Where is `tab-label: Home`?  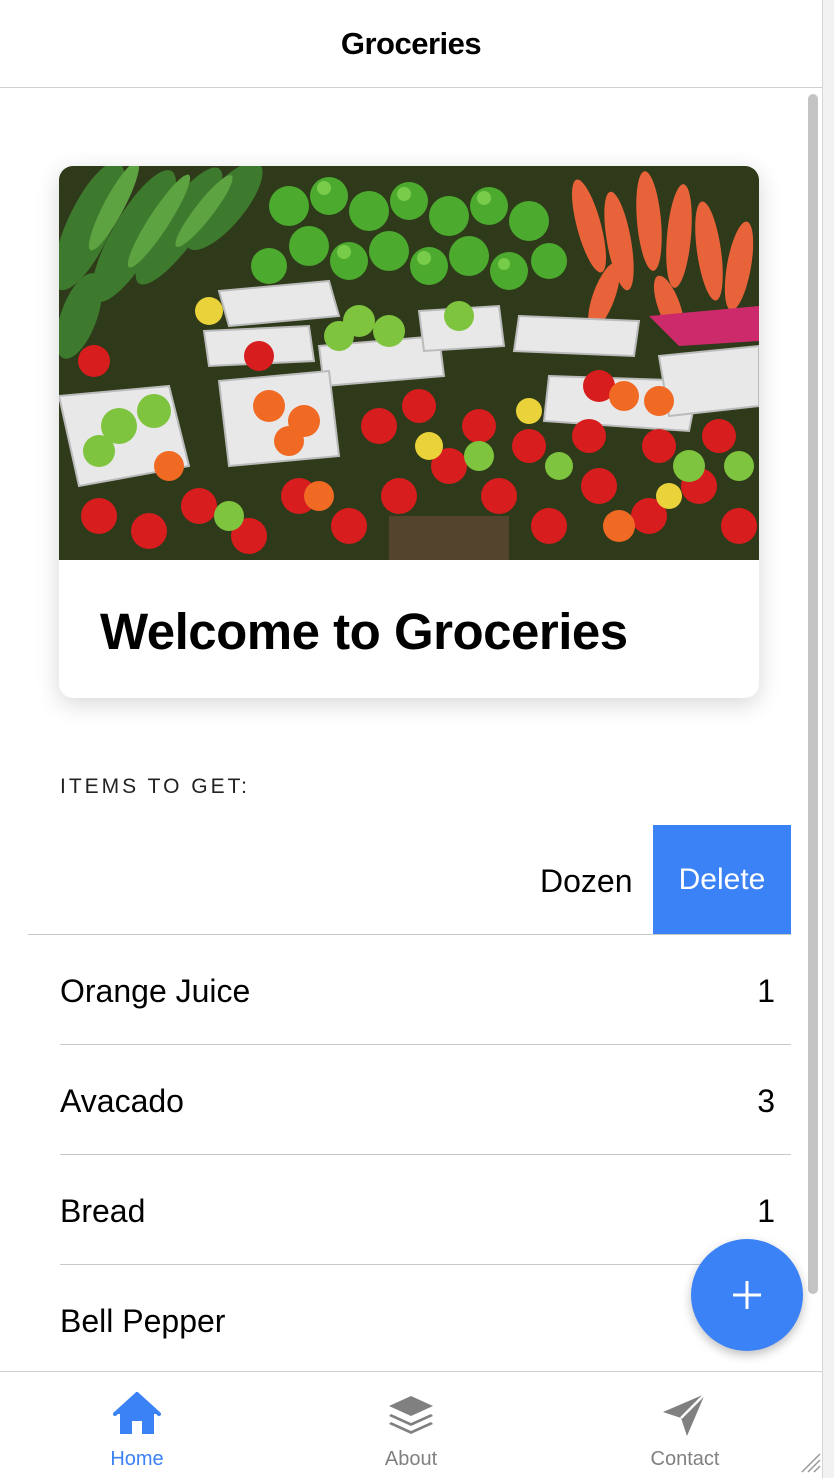
tab-label: Home is located at coordinates (137, 1459).